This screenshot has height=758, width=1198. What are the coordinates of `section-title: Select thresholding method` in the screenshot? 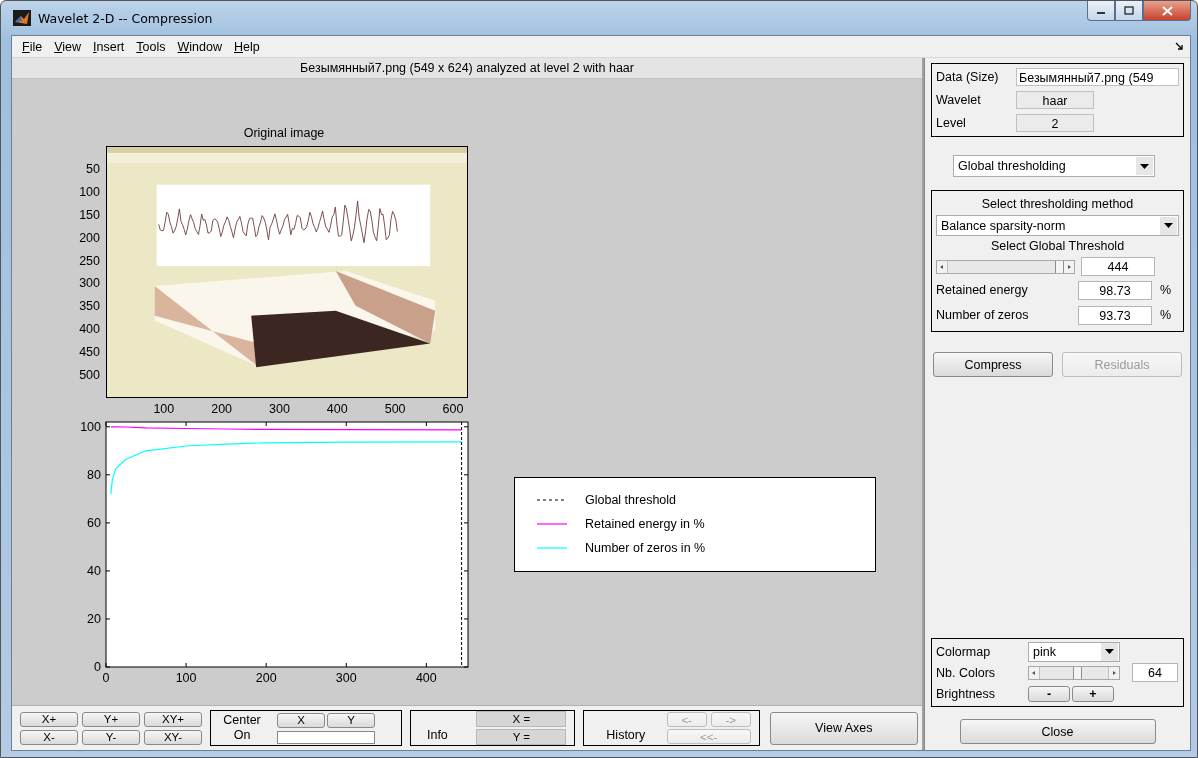 It's located at (1057, 204).